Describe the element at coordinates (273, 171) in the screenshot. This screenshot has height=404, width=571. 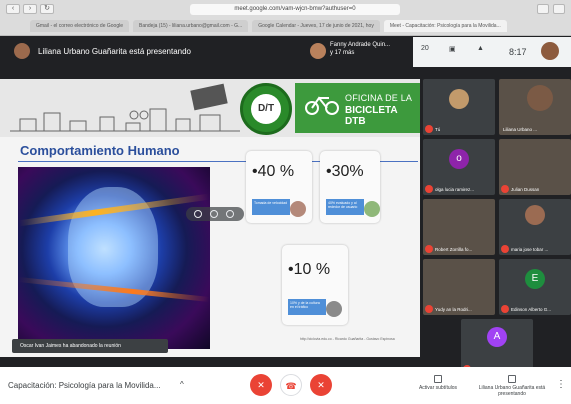
I see `stat-value: •40 %` at that location.